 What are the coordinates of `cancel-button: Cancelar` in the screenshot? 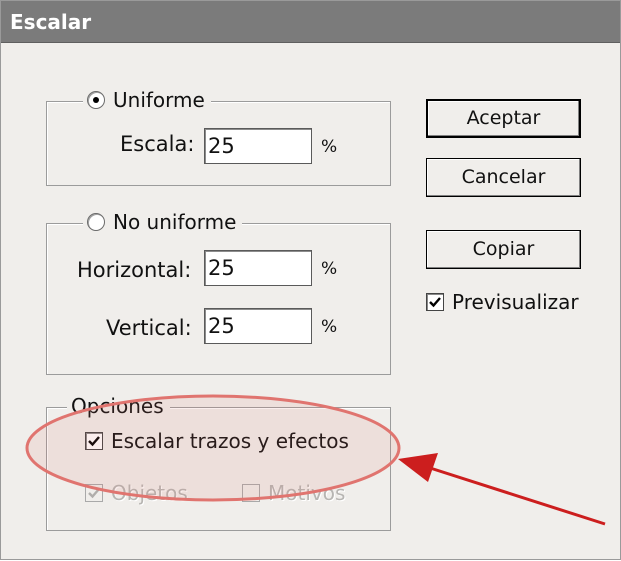 It's located at (503, 177).